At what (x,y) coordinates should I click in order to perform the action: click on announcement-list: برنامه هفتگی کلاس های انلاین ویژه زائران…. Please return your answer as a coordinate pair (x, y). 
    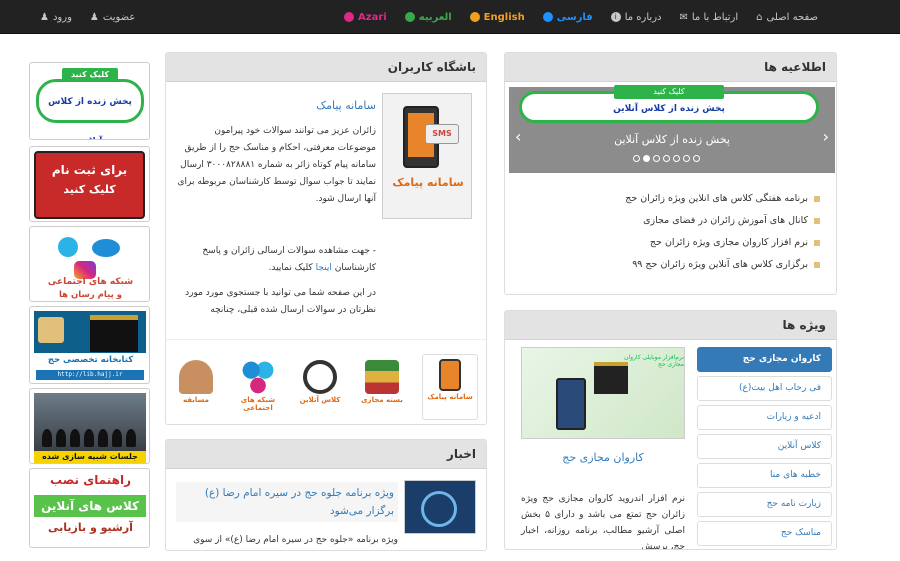
    Looking at the image, I should click on (722, 237).